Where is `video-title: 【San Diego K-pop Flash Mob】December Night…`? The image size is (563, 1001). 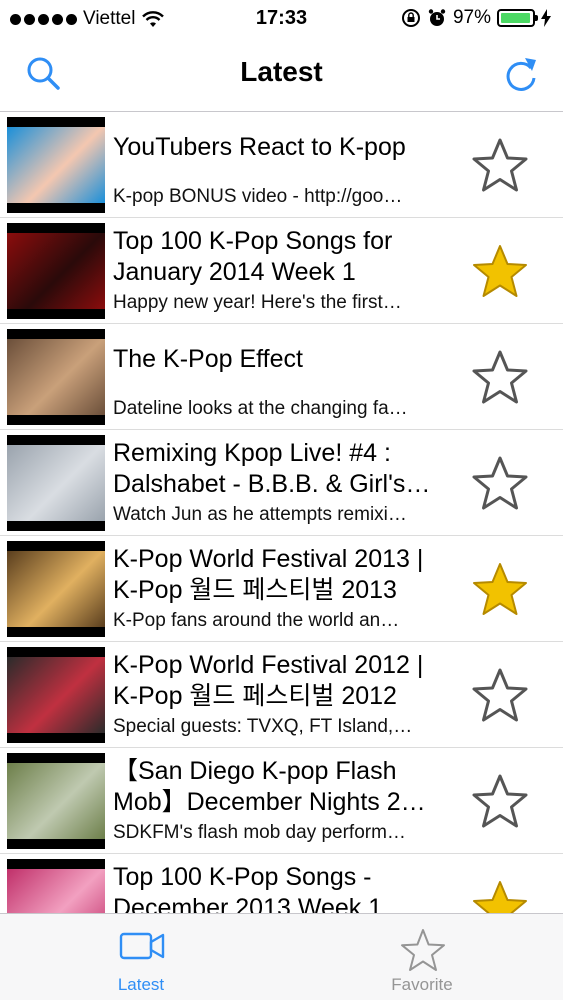 video-title: 【San Diego K-pop Flash Mob】December Night… is located at coordinates (288, 787).